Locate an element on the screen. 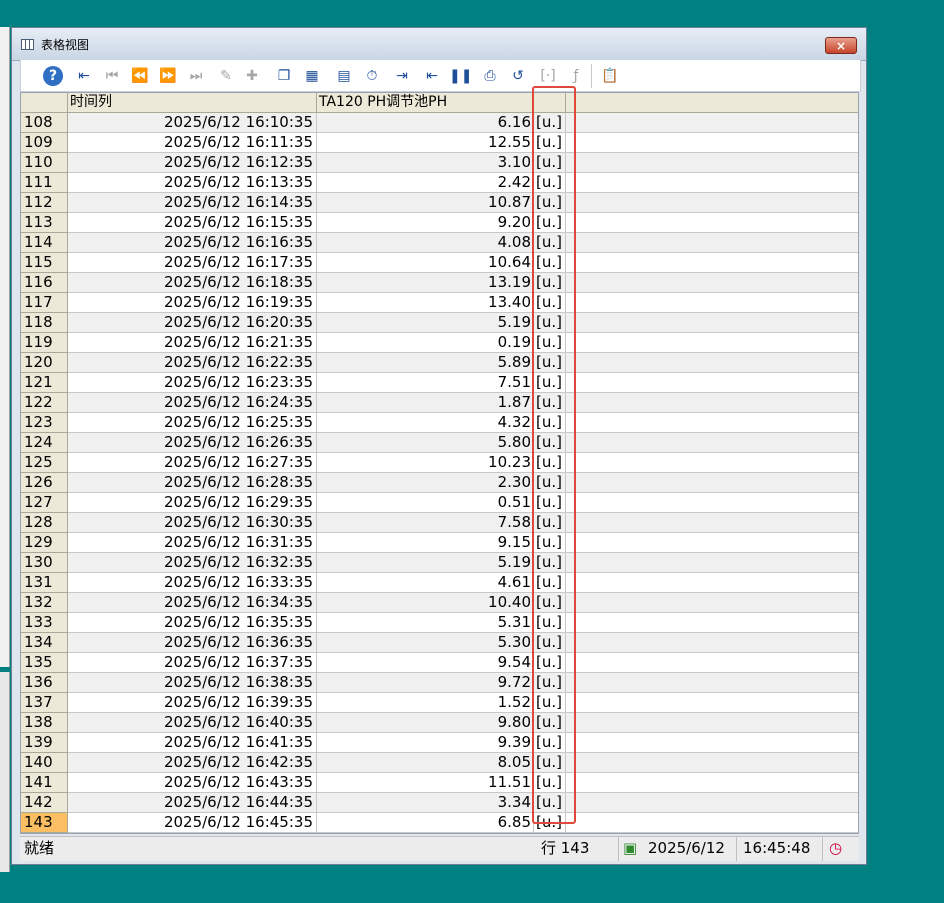 The image size is (944, 903). ph-value-cell: 9.15 is located at coordinates (425, 543).